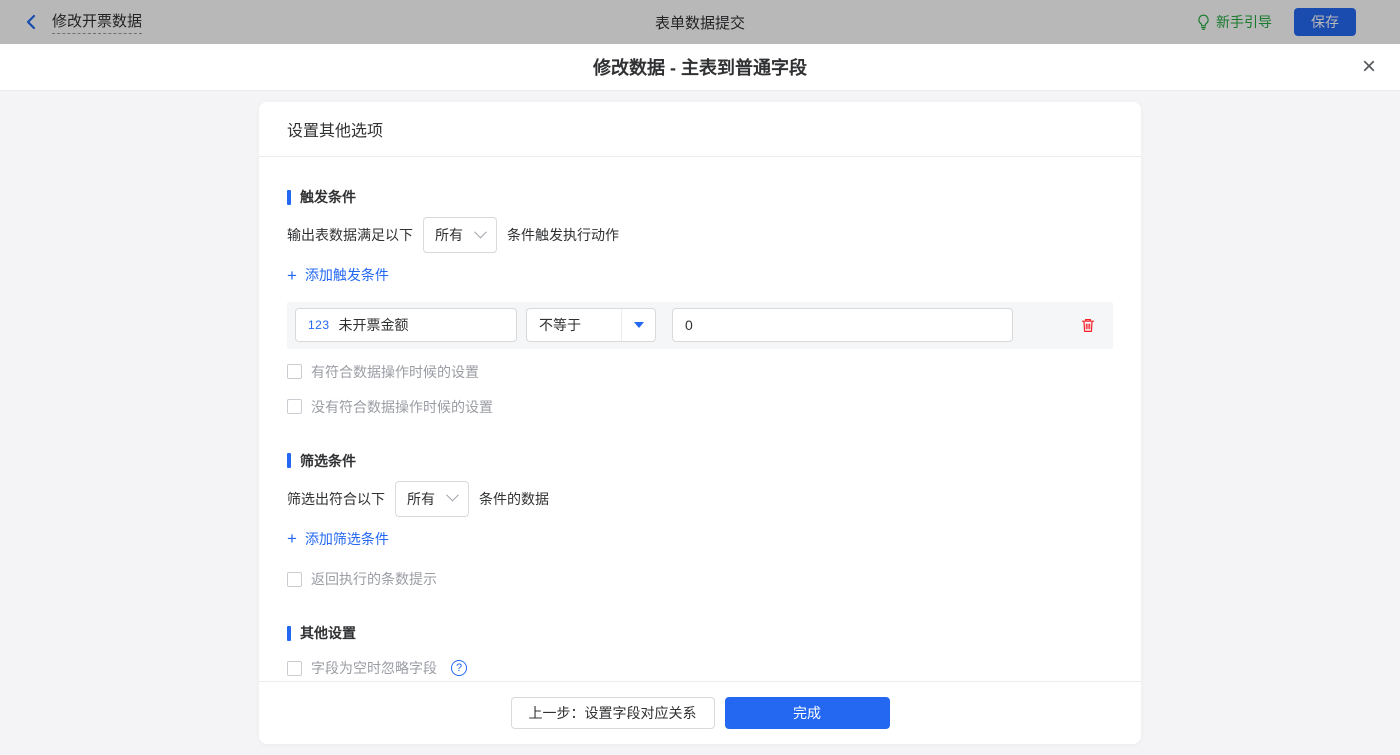 Image resolution: width=1400 pixels, height=755 pixels. What do you see at coordinates (1369, 67) in the screenshot?
I see `close-icon: ×` at bounding box center [1369, 67].